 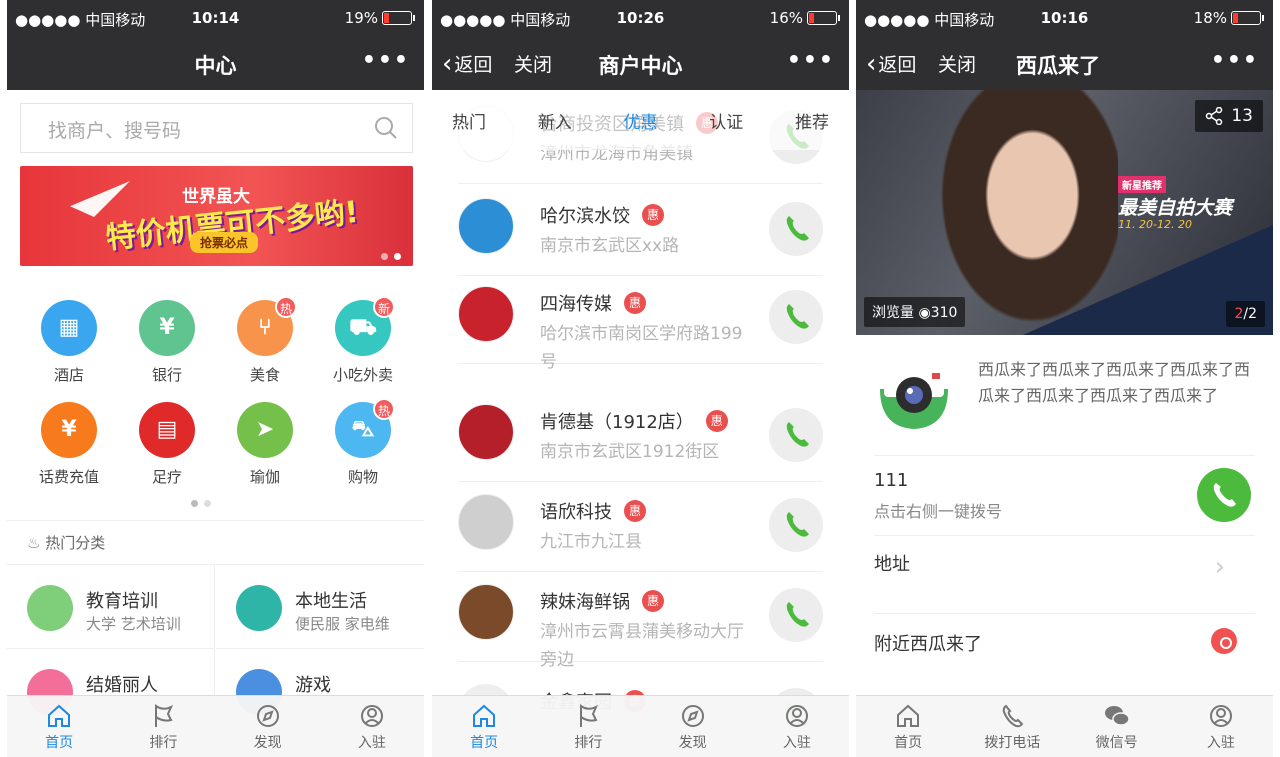 What do you see at coordinates (915, 312) in the screenshot?
I see `view-count: 浏览量 ◉310` at bounding box center [915, 312].